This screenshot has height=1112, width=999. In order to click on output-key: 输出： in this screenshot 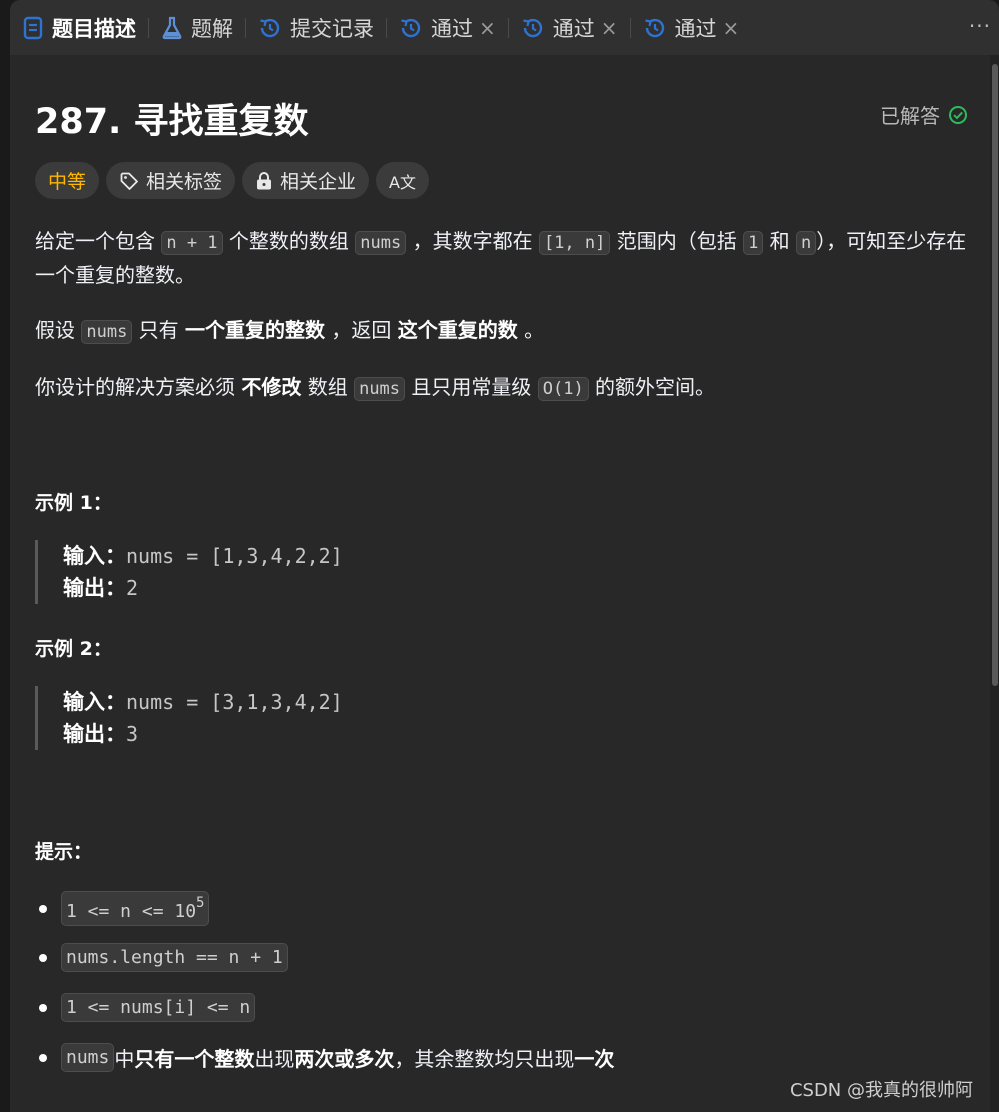, I will do `click(94, 588)`.